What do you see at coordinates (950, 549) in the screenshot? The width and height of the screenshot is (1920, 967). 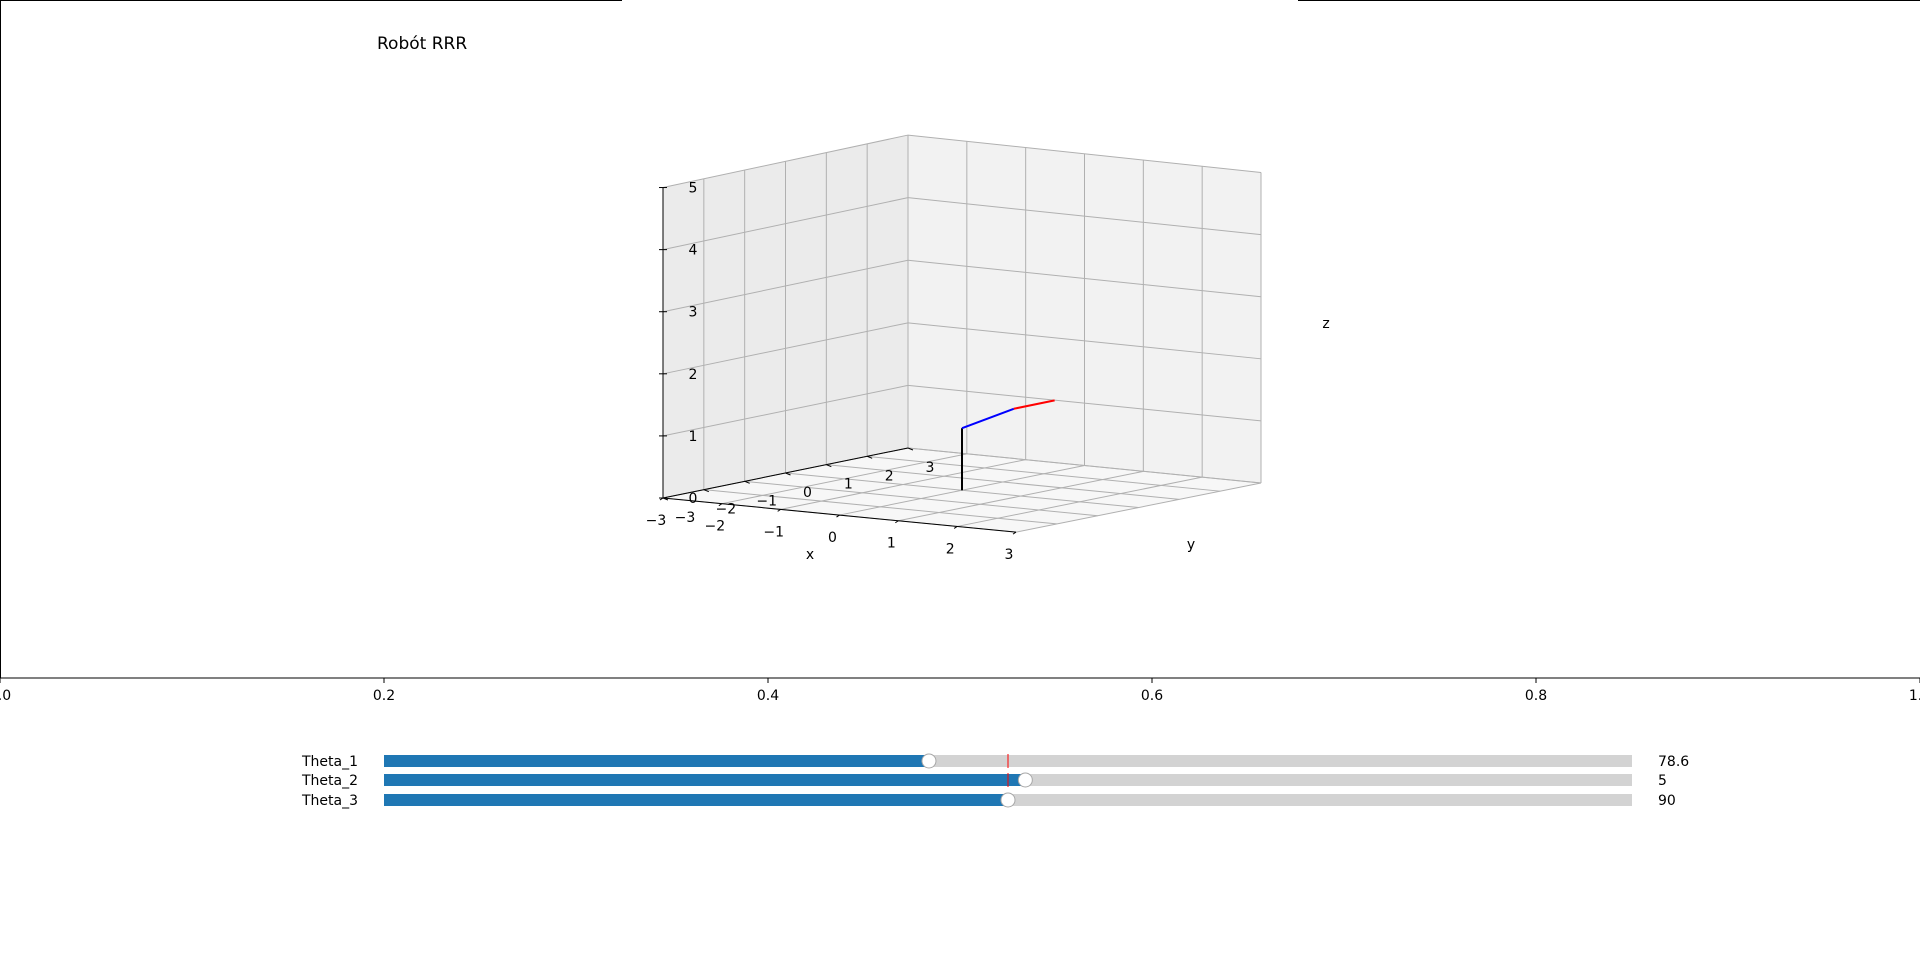 I see `x-tick-label: 2` at bounding box center [950, 549].